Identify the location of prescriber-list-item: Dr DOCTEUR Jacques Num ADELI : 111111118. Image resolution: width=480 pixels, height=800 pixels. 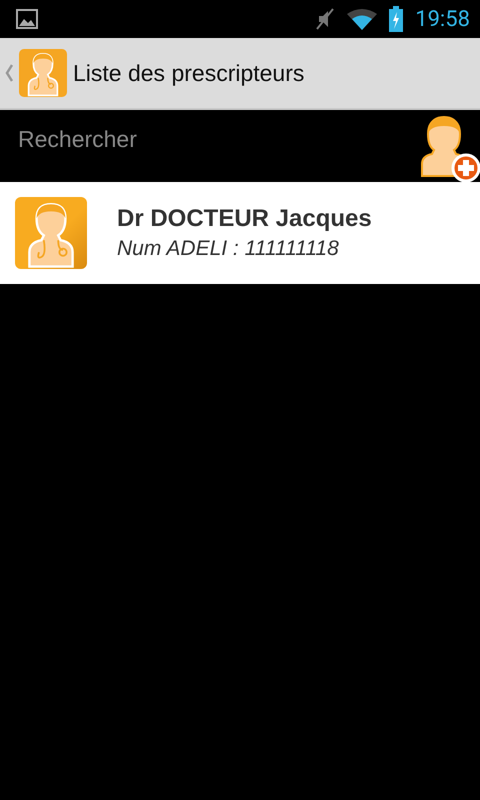
(240, 233).